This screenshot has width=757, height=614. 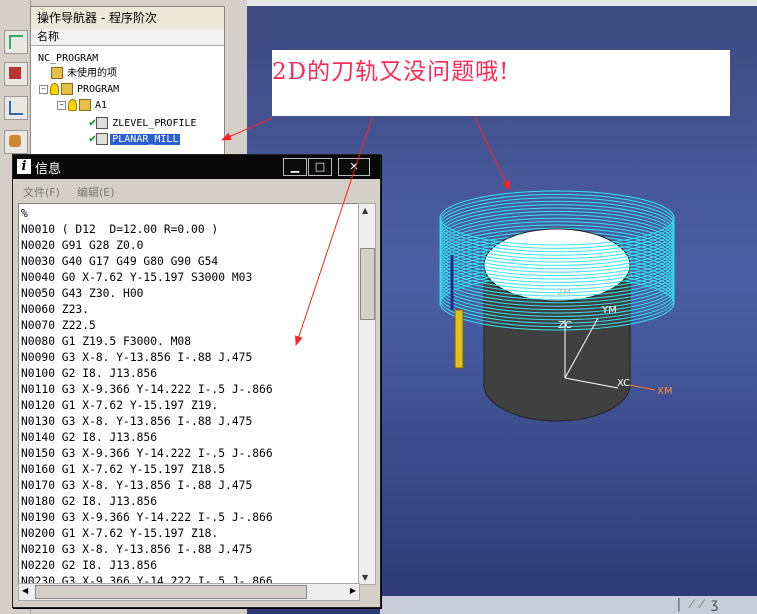 What do you see at coordinates (137, 485) in the screenshot?
I see `code-line: N0170 G3 X-8. Y-13.856 I-.88 J.475` at bounding box center [137, 485].